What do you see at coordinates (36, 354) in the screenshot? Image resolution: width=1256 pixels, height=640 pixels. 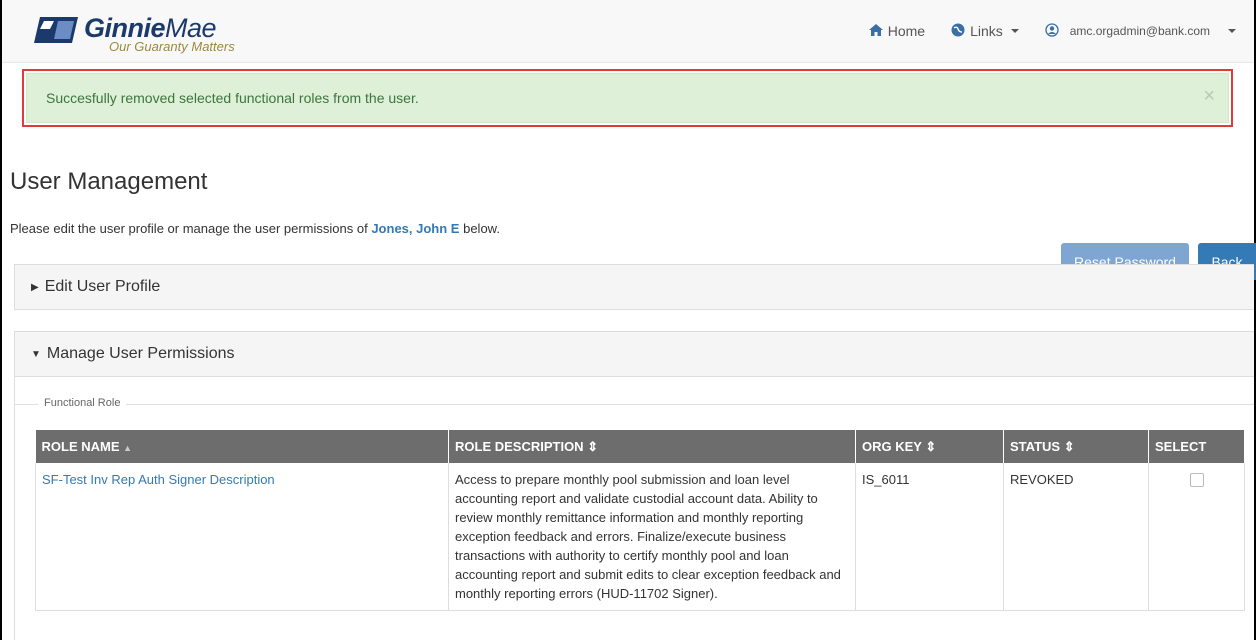 I see `caret-down-icon: ▼` at bounding box center [36, 354].